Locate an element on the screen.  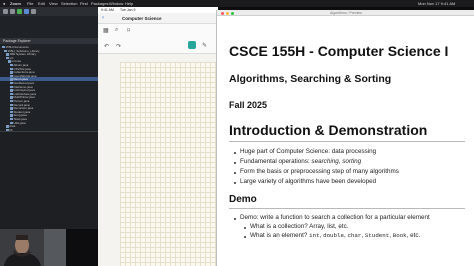
section-heading-demo: Demo is located at coordinates (243, 199).